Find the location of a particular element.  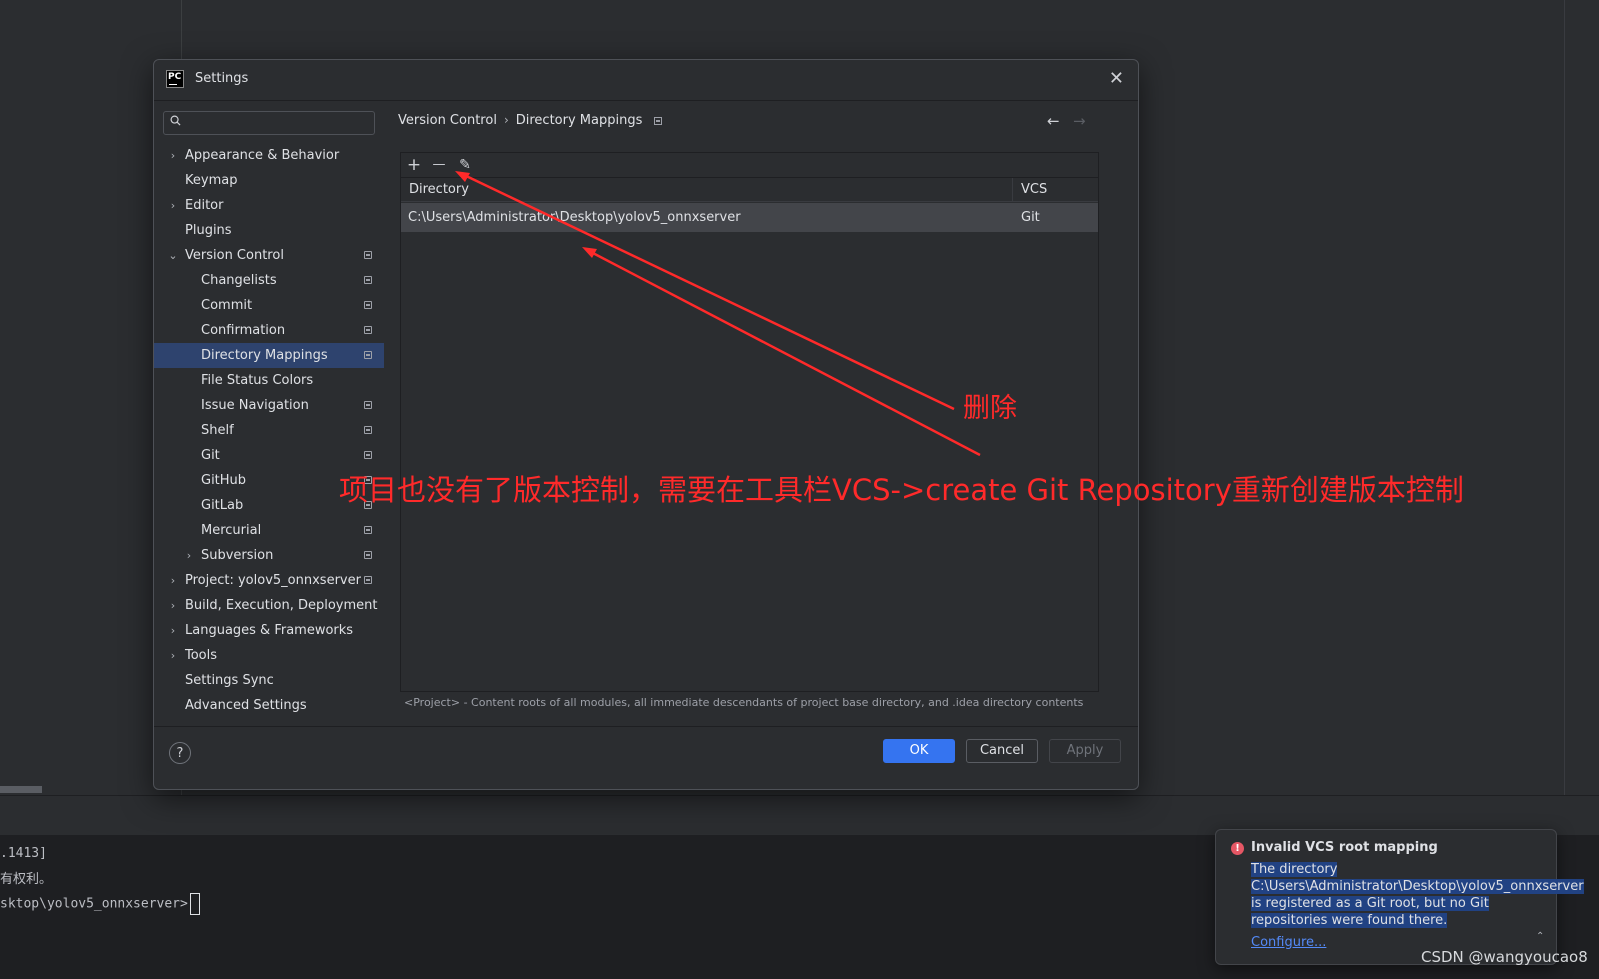

ok-button: OK is located at coordinates (919, 751).